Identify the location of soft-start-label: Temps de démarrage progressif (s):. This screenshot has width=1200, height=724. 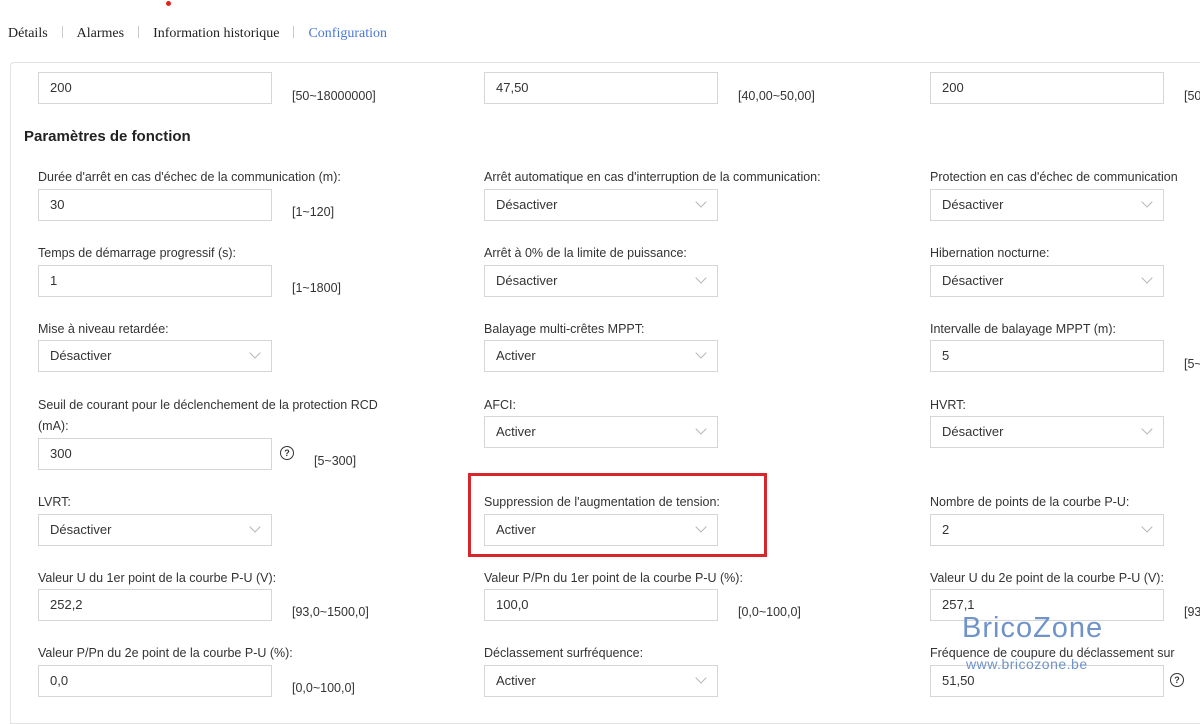
(137, 253).